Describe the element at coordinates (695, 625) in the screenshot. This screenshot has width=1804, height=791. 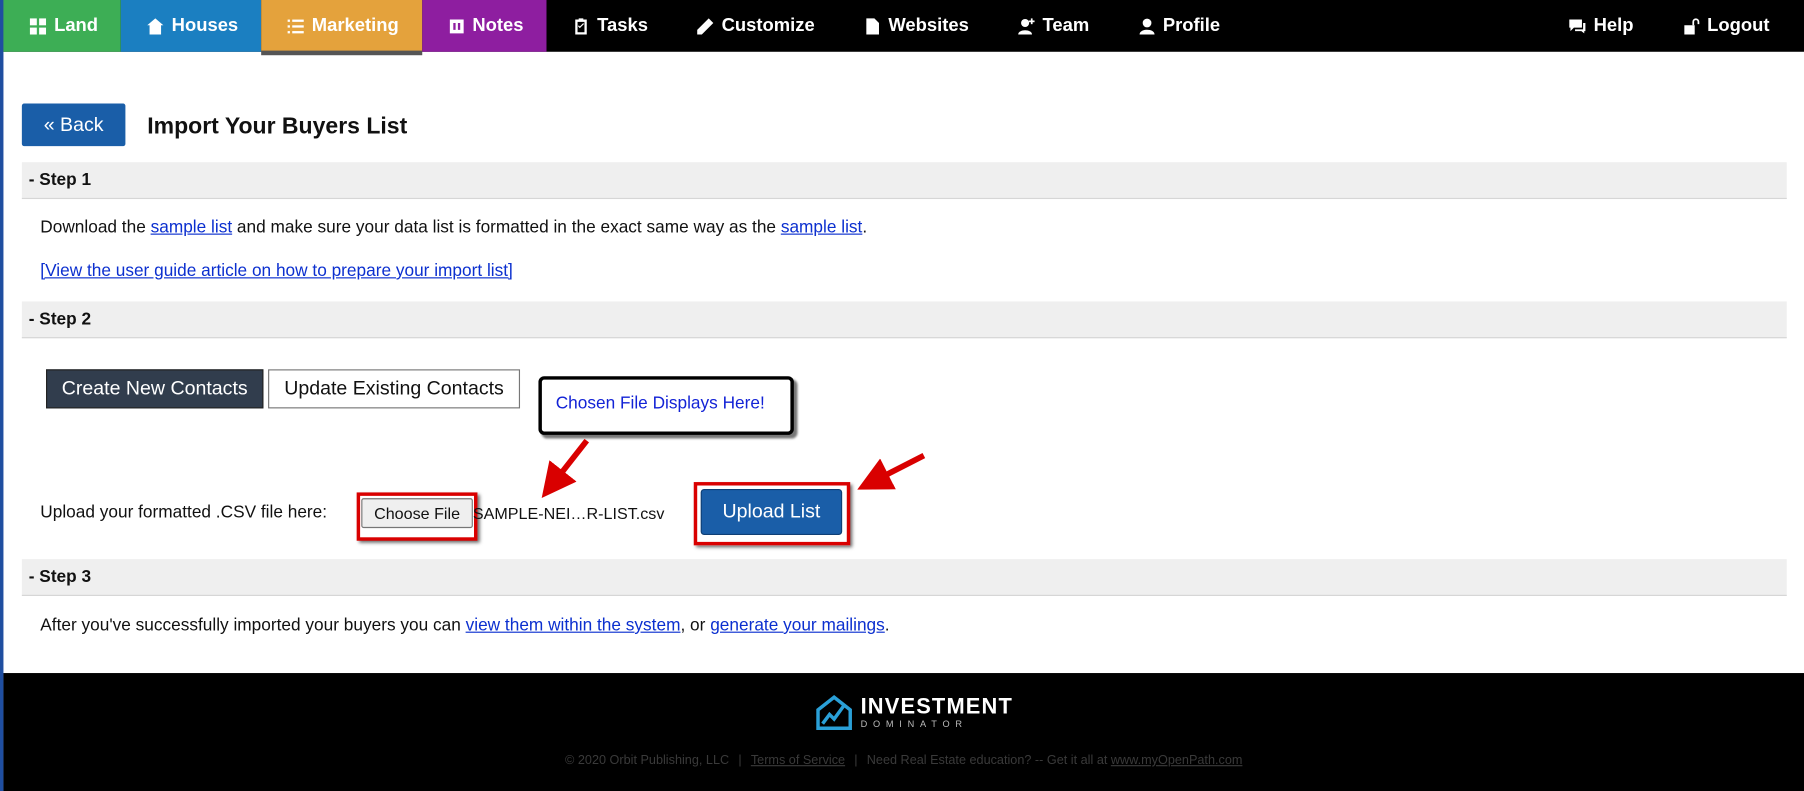
I see `step3-text: , or` at that location.